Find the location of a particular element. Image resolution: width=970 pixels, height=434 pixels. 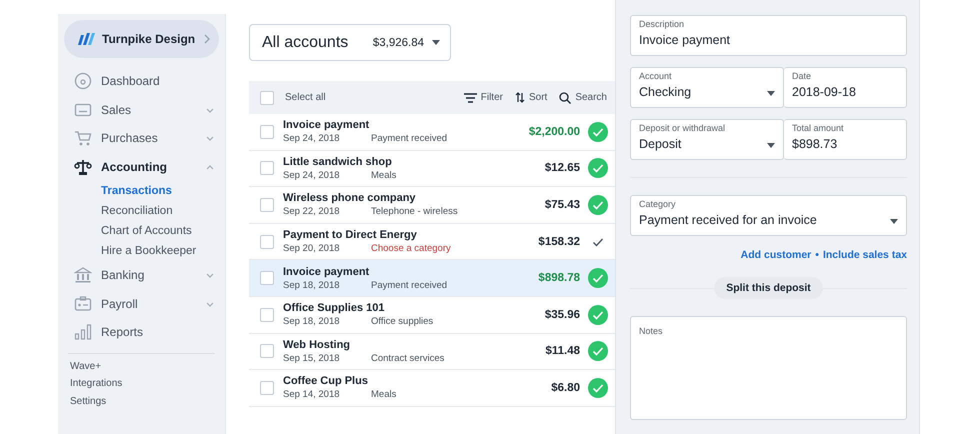

transaction-title: Little sandwich shop is located at coordinates (338, 162).